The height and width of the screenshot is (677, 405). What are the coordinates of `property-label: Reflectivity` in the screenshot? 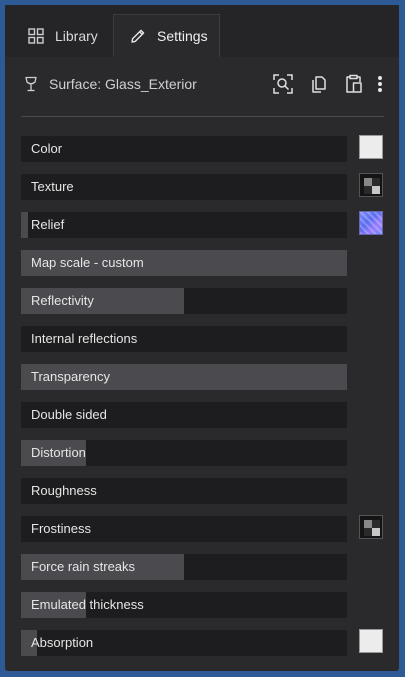 It's located at (62, 300).